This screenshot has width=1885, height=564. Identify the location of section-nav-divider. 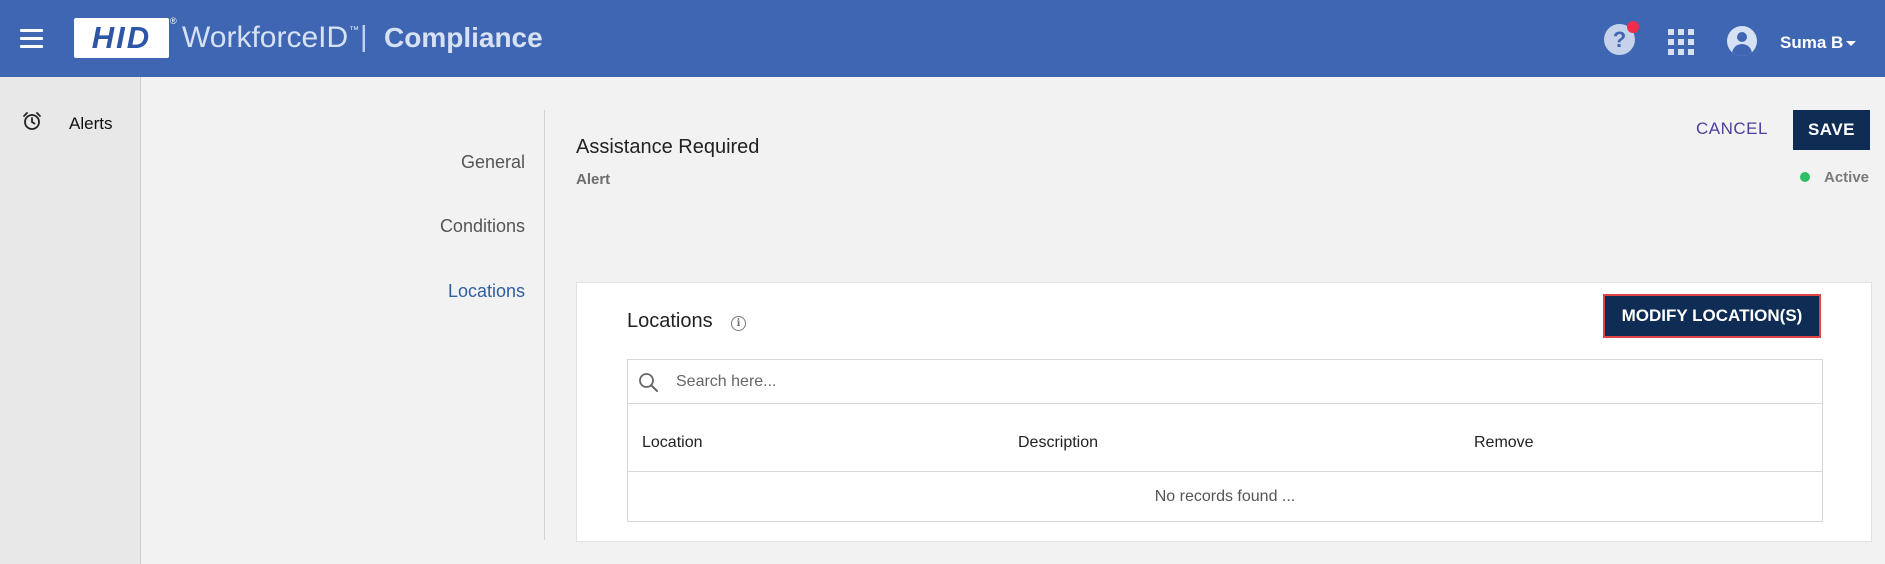
(544, 325).